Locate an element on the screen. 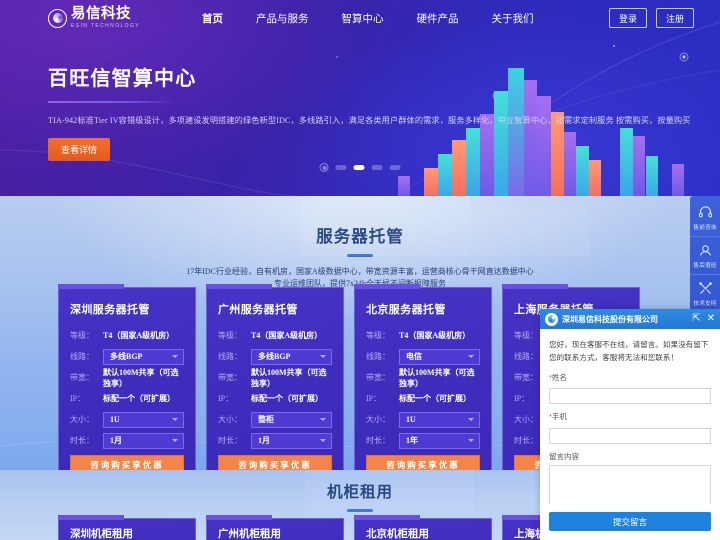 This screenshot has width=720, height=540. card-row-bandwidth: 带宽： 默认100M共享（可选独享） is located at coordinates (127, 377).